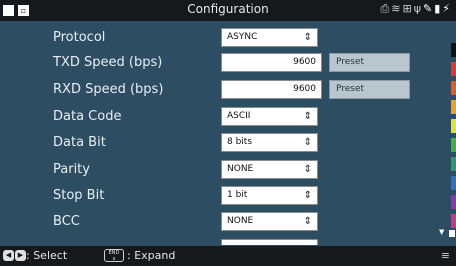 The image size is (456, 266). Describe the element at coordinates (452, 233) in the screenshot. I see `scrollbar-thumb` at that location.